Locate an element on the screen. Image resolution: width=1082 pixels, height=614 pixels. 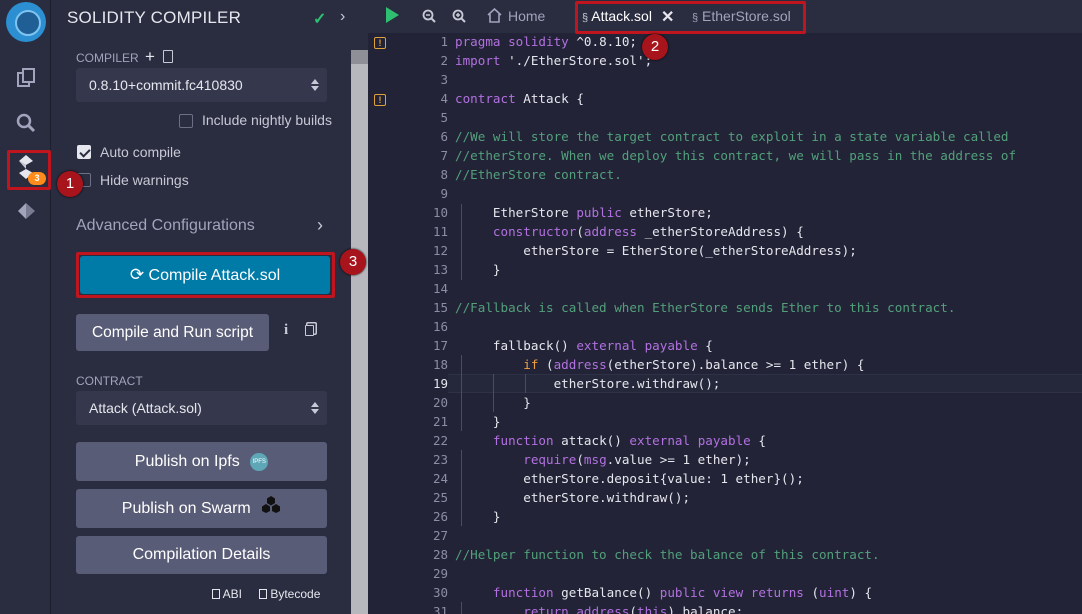
bytecode-label: Bytecode is located at coordinates (295, 594).